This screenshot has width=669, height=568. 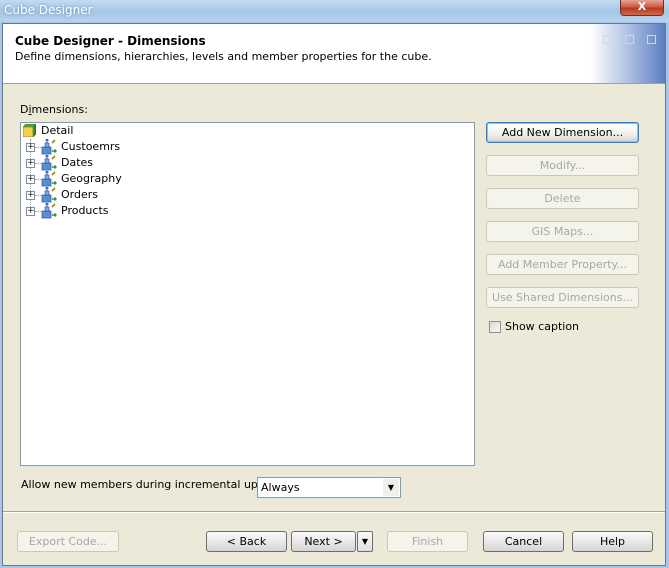 What do you see at coordinates (562, 198) in the screenshot?
I see `delete-button: Delete` at bounding box center [562, 198].